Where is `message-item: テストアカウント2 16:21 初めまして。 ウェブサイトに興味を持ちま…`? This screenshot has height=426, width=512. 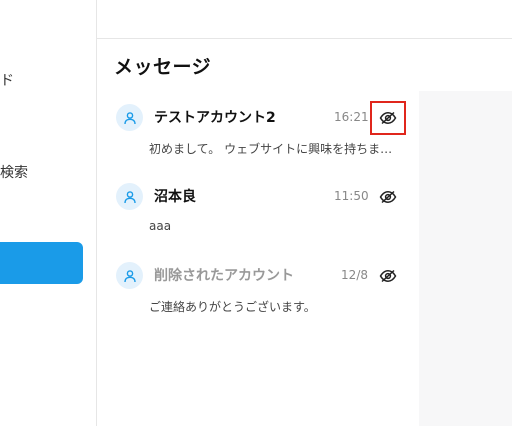
message-item: テストアカウント2 16:21 初めまして。 ウェブサイトに興味を持ちま… is located at coordinates (261, 137).